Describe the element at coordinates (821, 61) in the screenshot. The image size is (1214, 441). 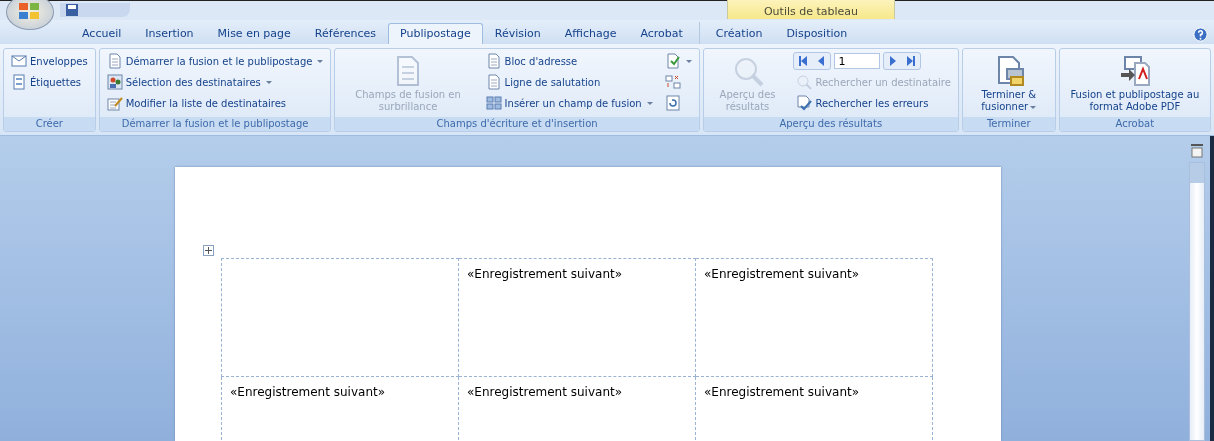
I see `previous-record-icon` at that location.